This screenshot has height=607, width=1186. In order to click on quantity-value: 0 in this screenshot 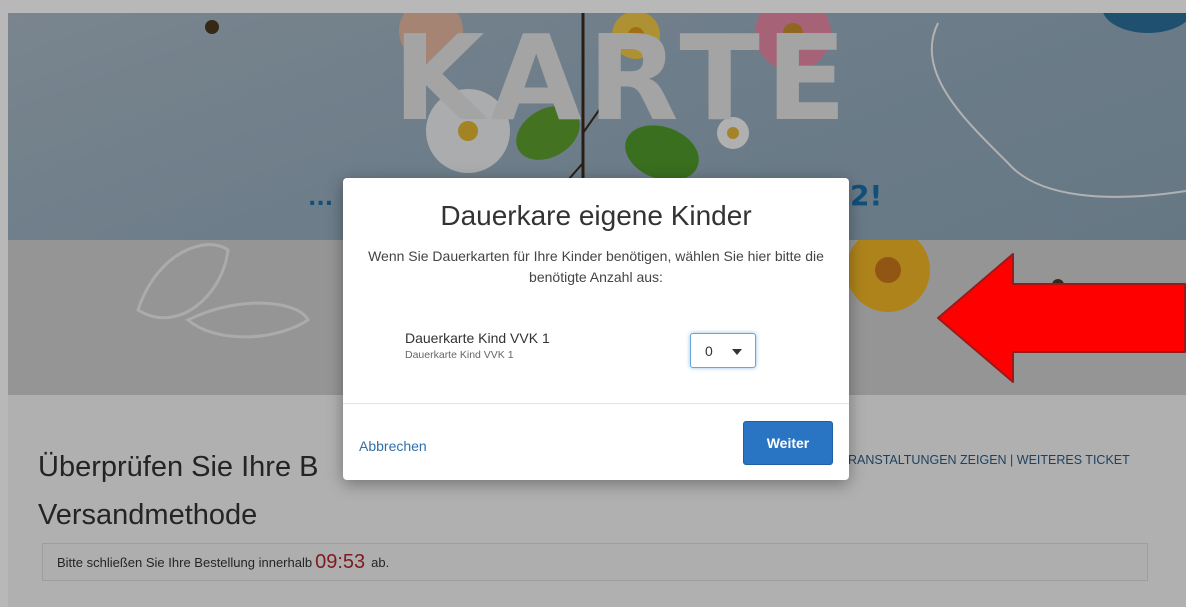, I will do `click(709, 350)`.